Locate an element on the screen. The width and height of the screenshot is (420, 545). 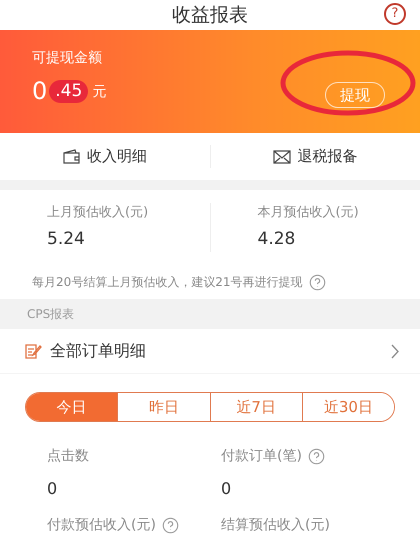
action-button: 退税报备 is located at coordinates (315, 156).